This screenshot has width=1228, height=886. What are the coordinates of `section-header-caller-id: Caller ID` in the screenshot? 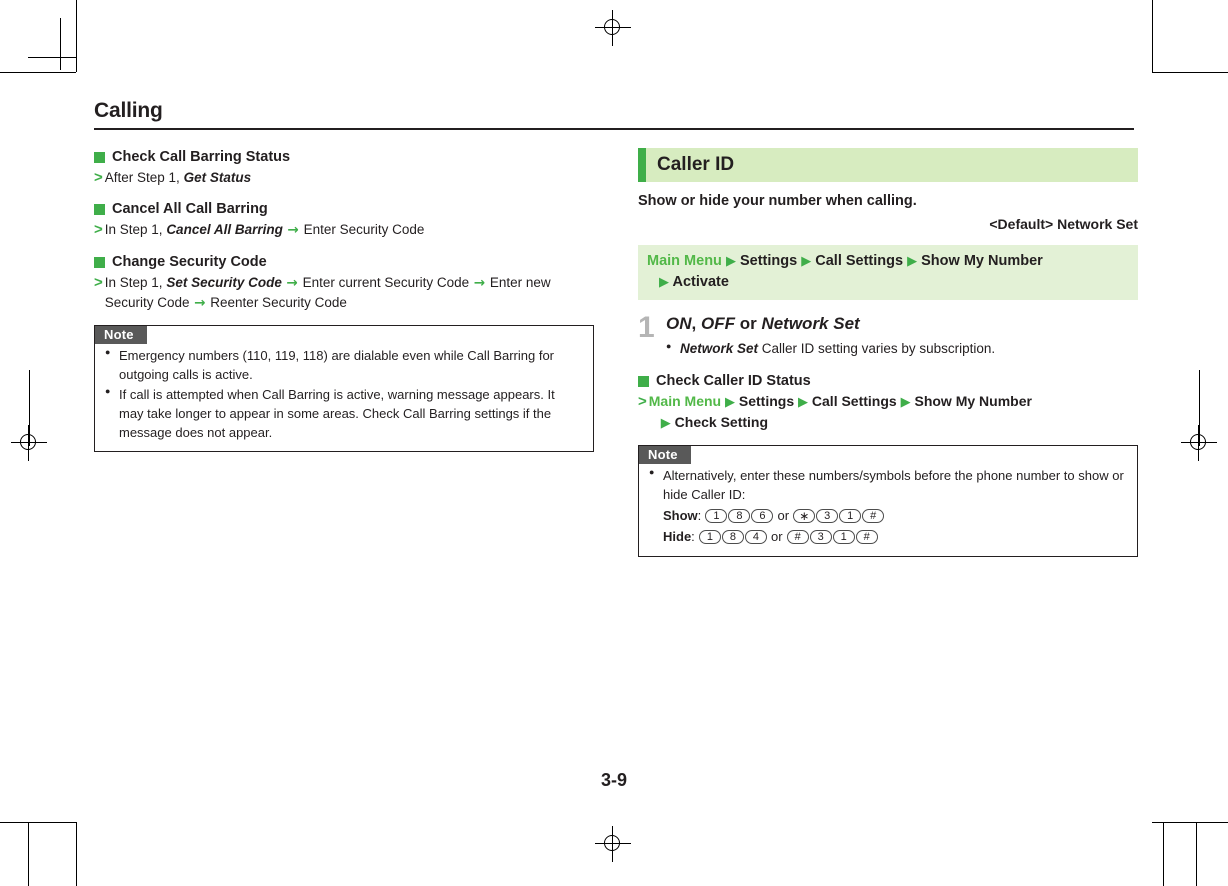 It's located at (888, 165).